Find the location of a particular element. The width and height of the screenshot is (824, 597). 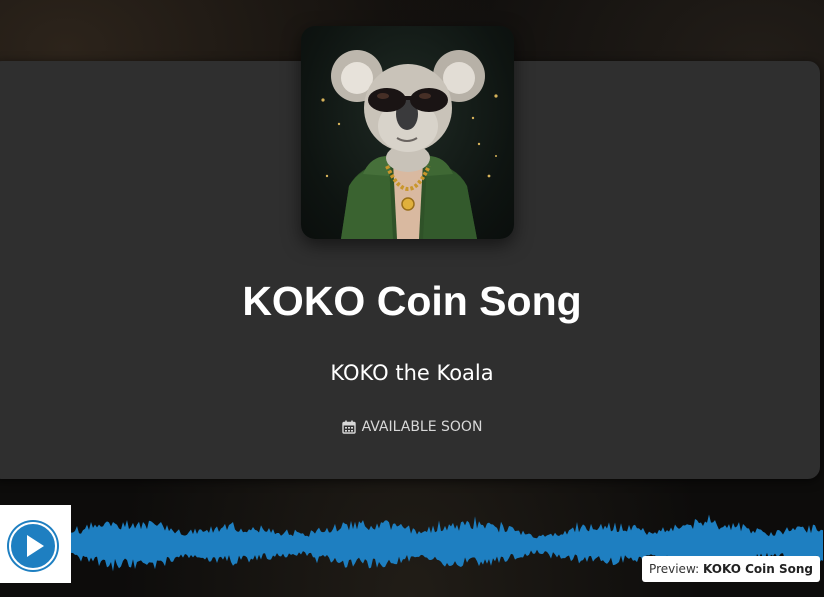

play-button is located at coordinates (33, 546).